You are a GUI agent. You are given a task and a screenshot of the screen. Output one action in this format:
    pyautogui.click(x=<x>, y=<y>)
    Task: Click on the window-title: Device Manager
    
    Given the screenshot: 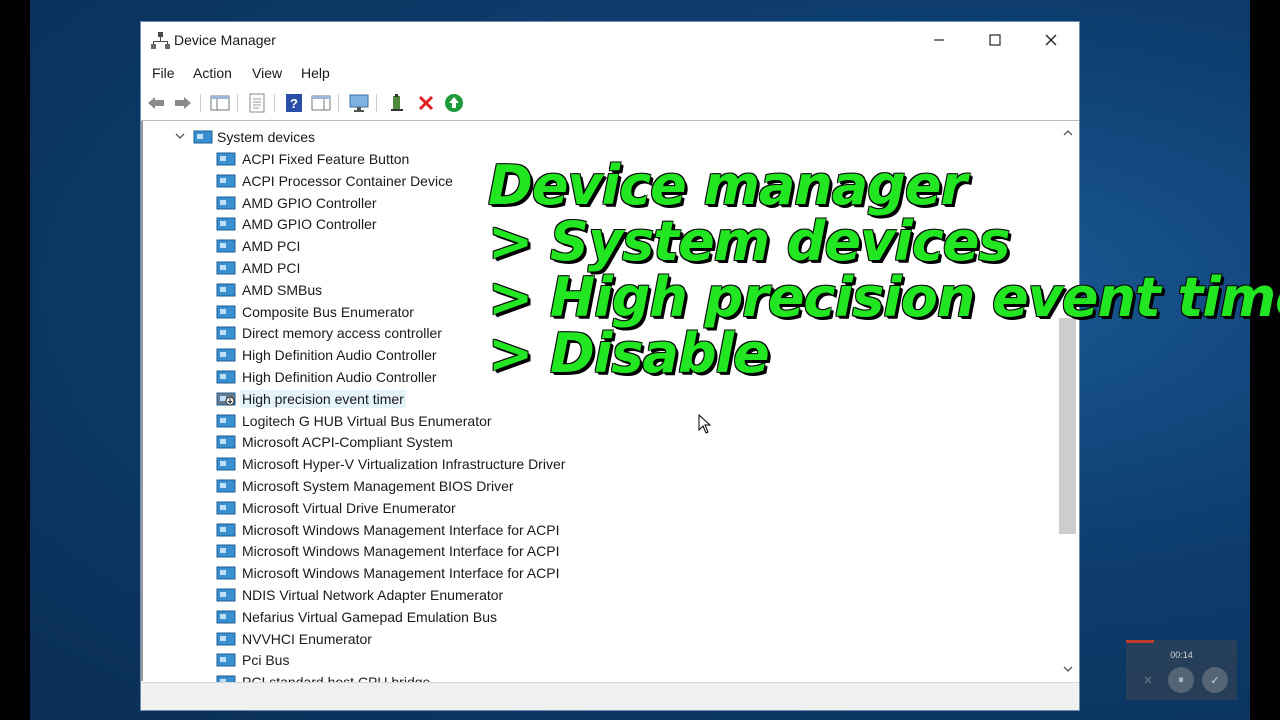 What is the action you would take?
    pyautogui.click(x=225, y=40)
    